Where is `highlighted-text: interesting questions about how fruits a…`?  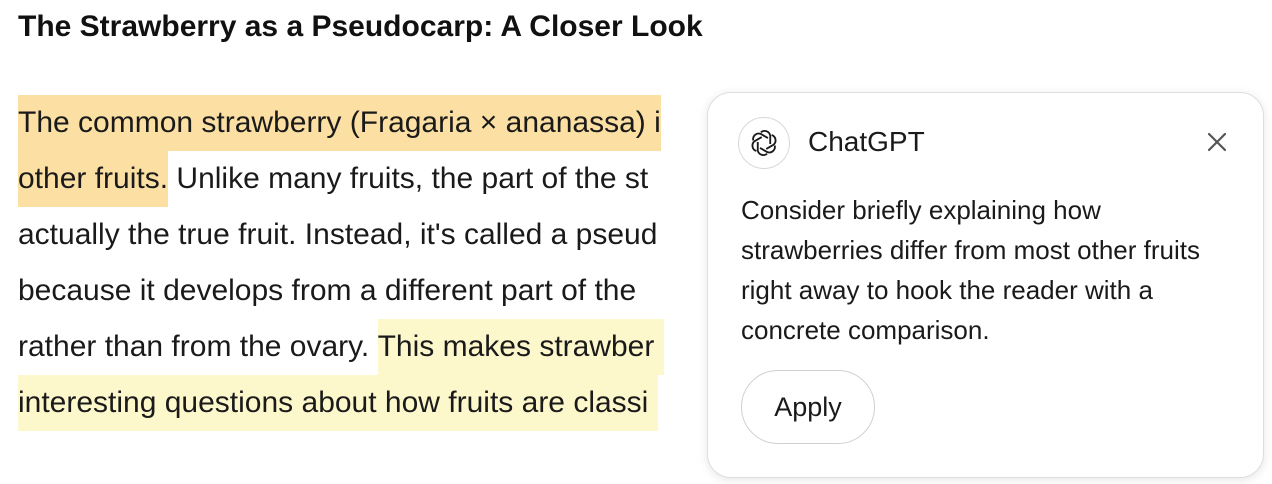
highlighted-text: interesting questions about how fruits a… is located at coordinates (338, 403).